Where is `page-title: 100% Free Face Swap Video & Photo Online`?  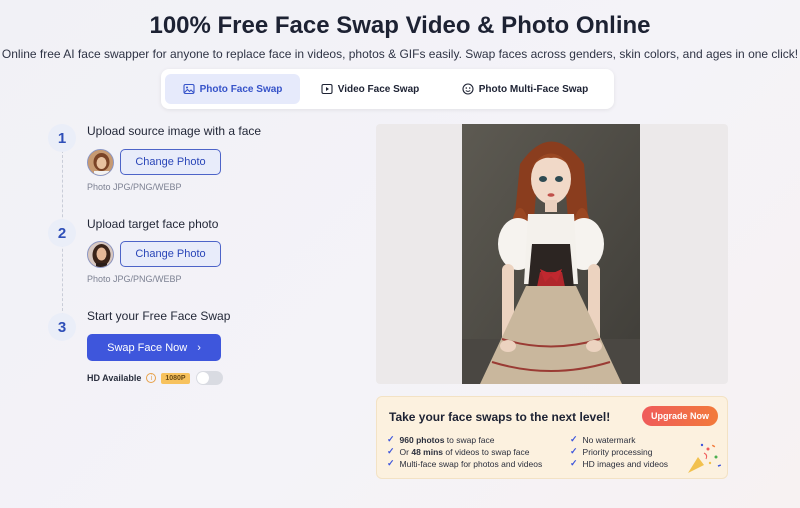
page-title: 100% Free Face Swap Video & Photo Online is located at coordinates (400, 25).